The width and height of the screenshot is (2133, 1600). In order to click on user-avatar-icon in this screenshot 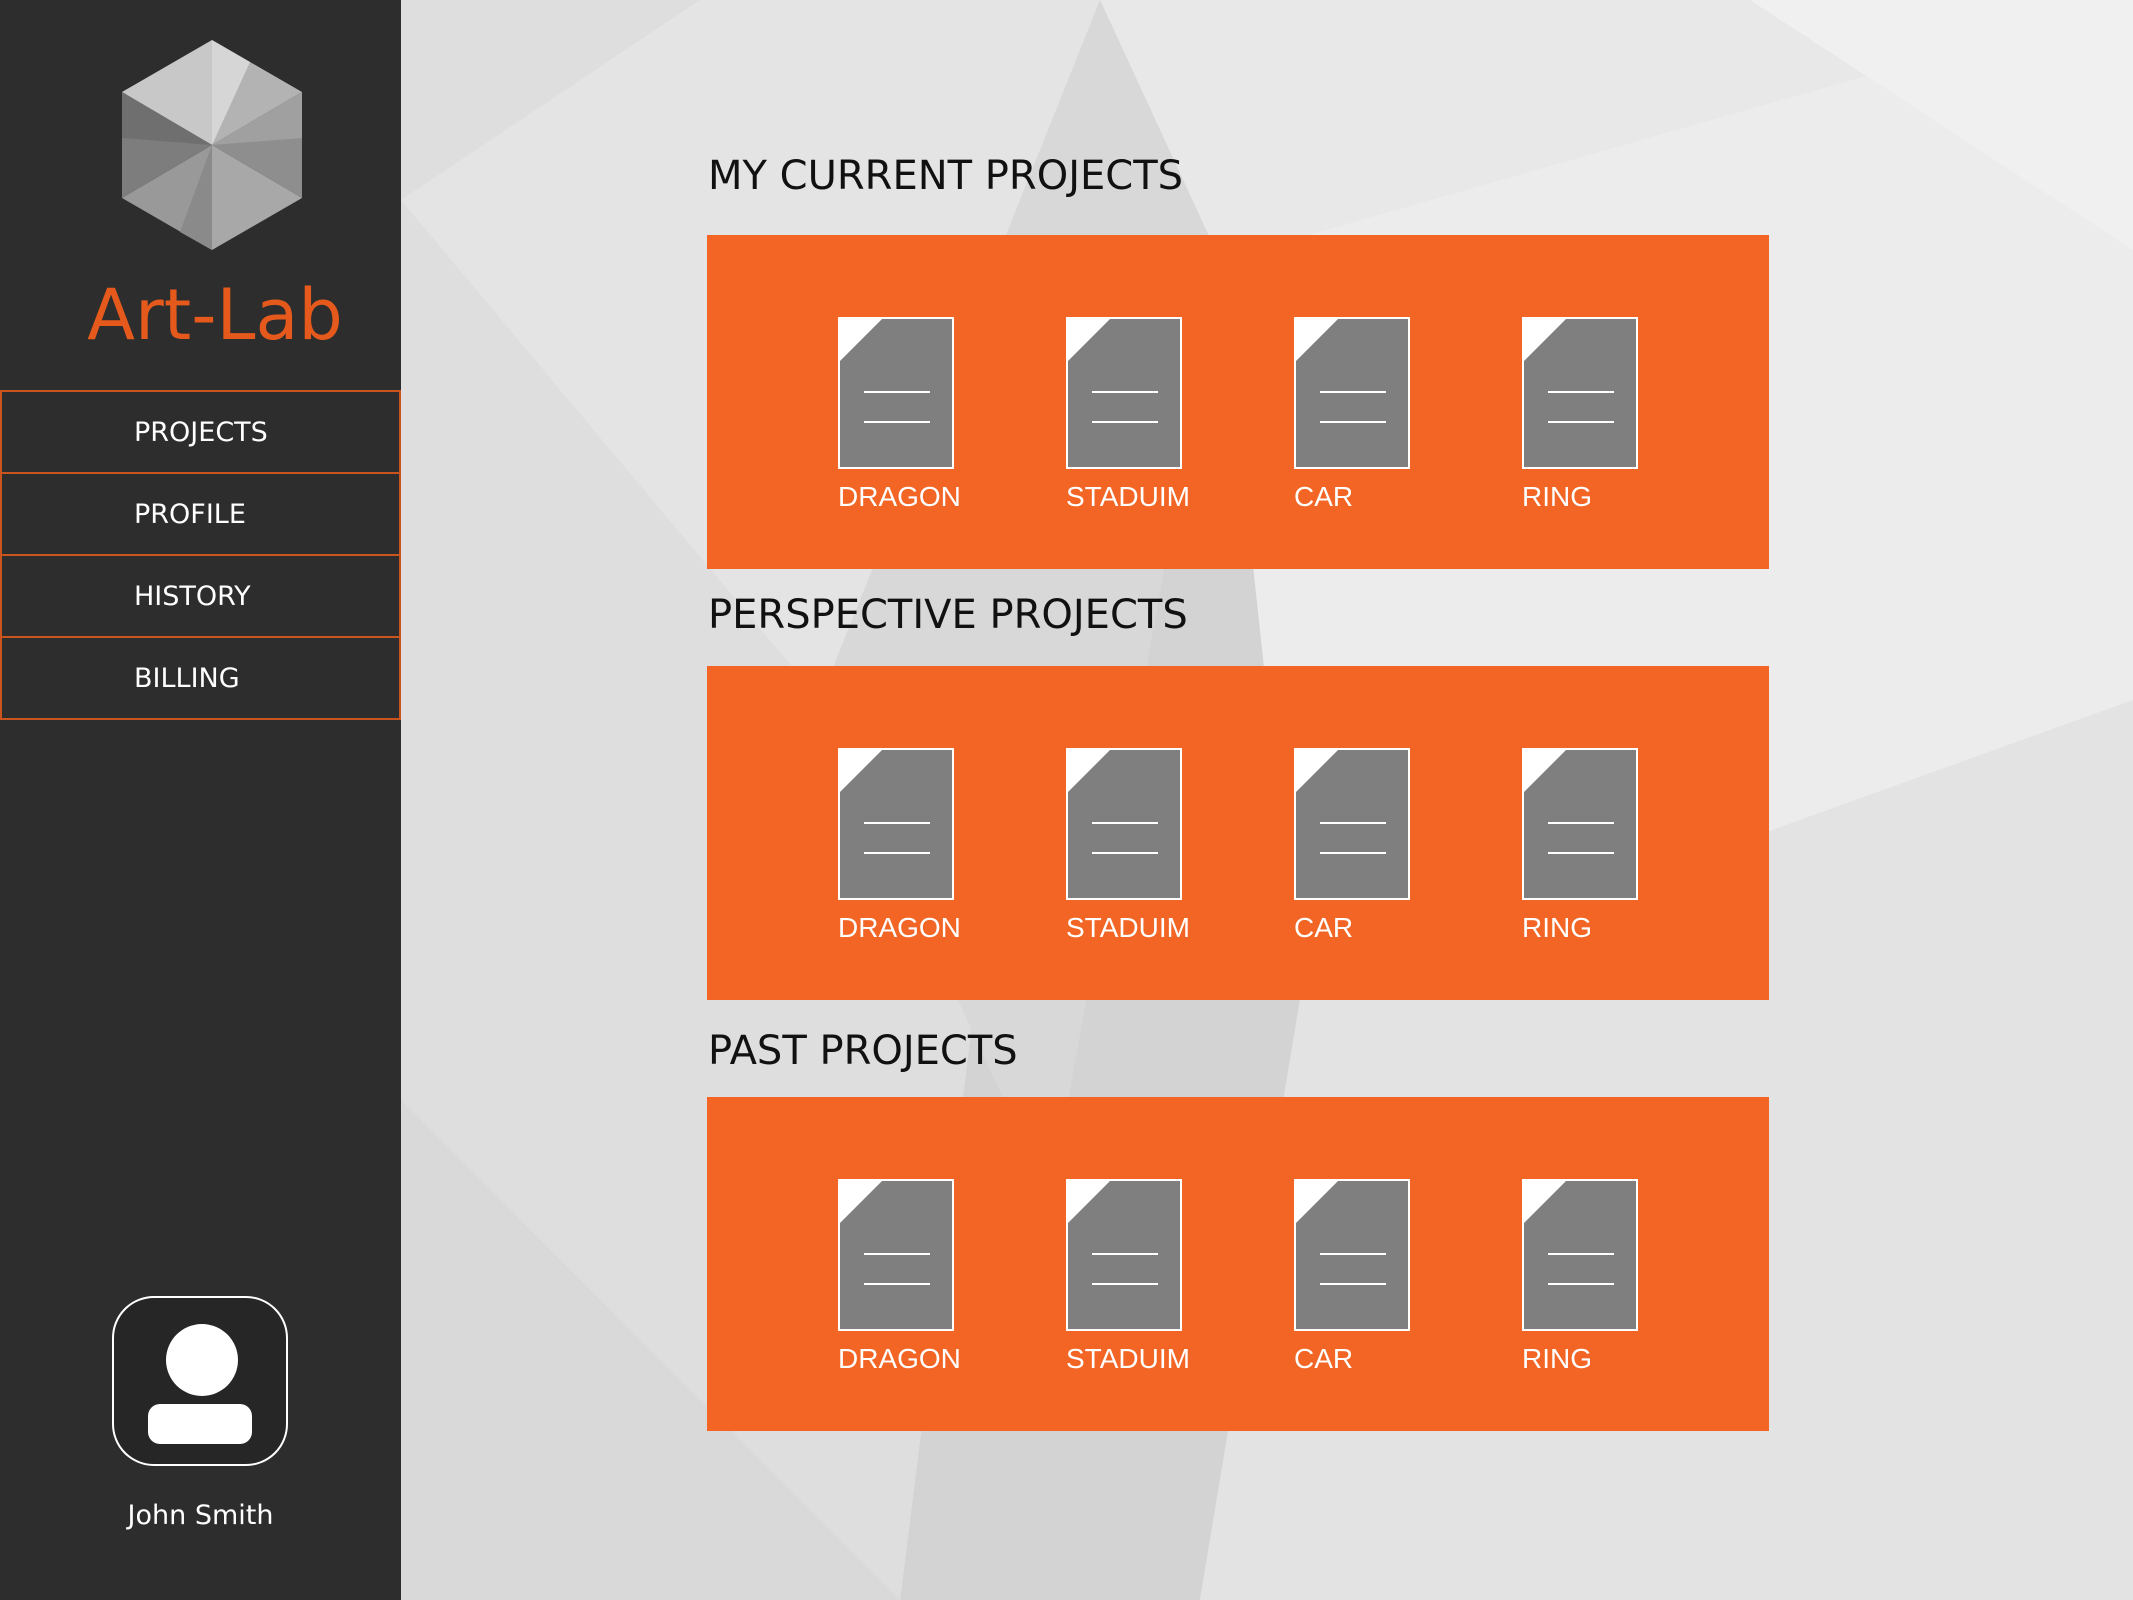, I will do `click(200, 1381)`.